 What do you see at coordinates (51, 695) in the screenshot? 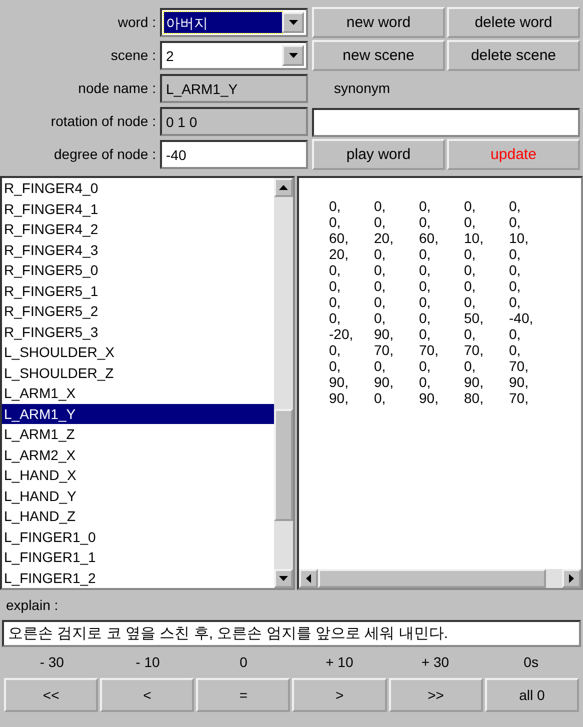
I see `step-button: <<` at bounding box center [51, 695].